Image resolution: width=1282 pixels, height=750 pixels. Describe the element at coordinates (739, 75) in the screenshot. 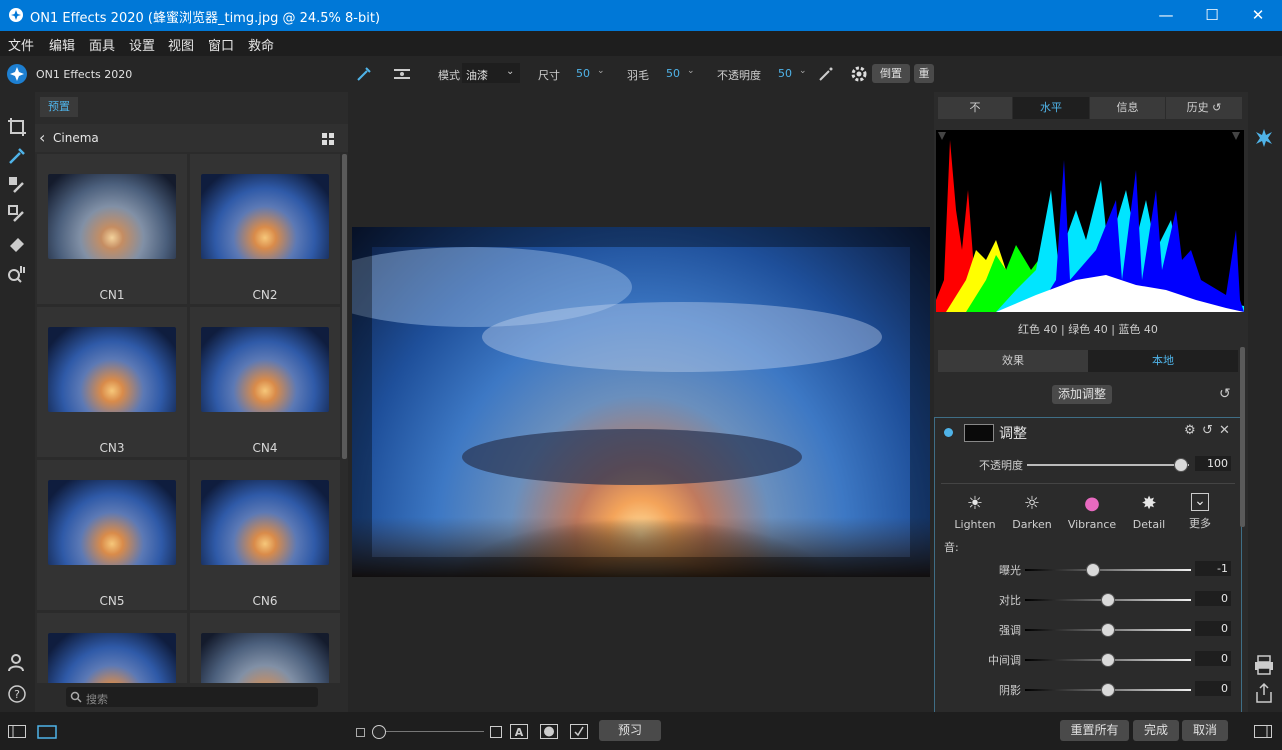

I see `opacity-label: 不透明度` at that location.